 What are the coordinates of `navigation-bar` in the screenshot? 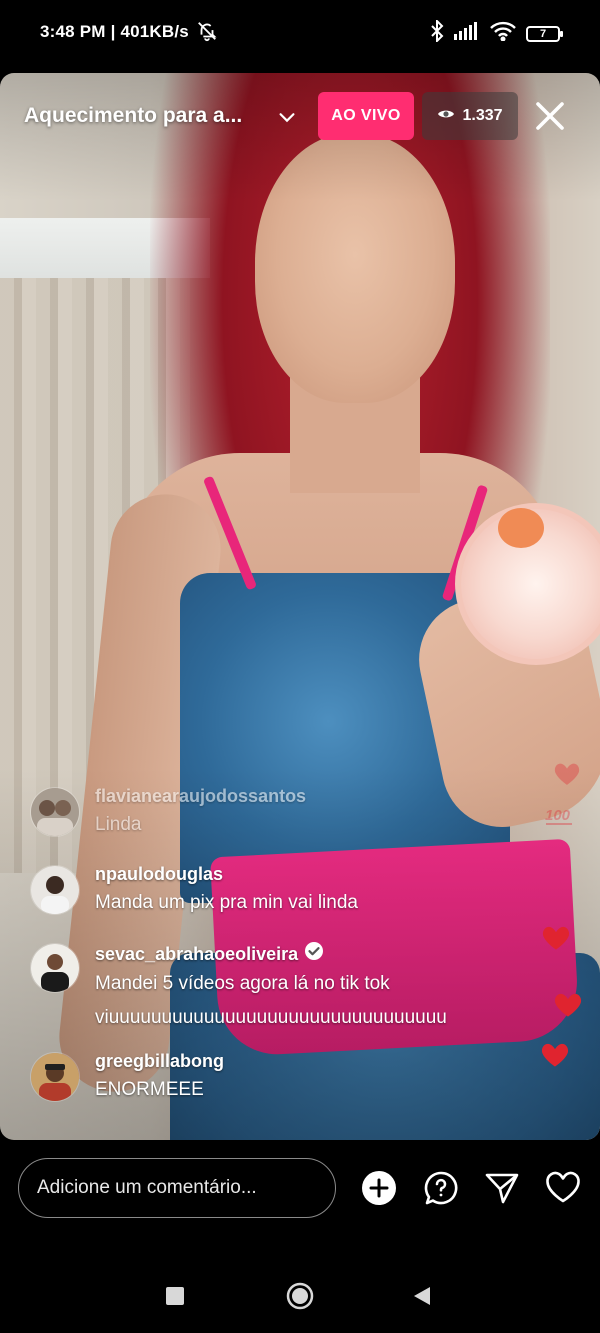 It's located at (300, 1291).